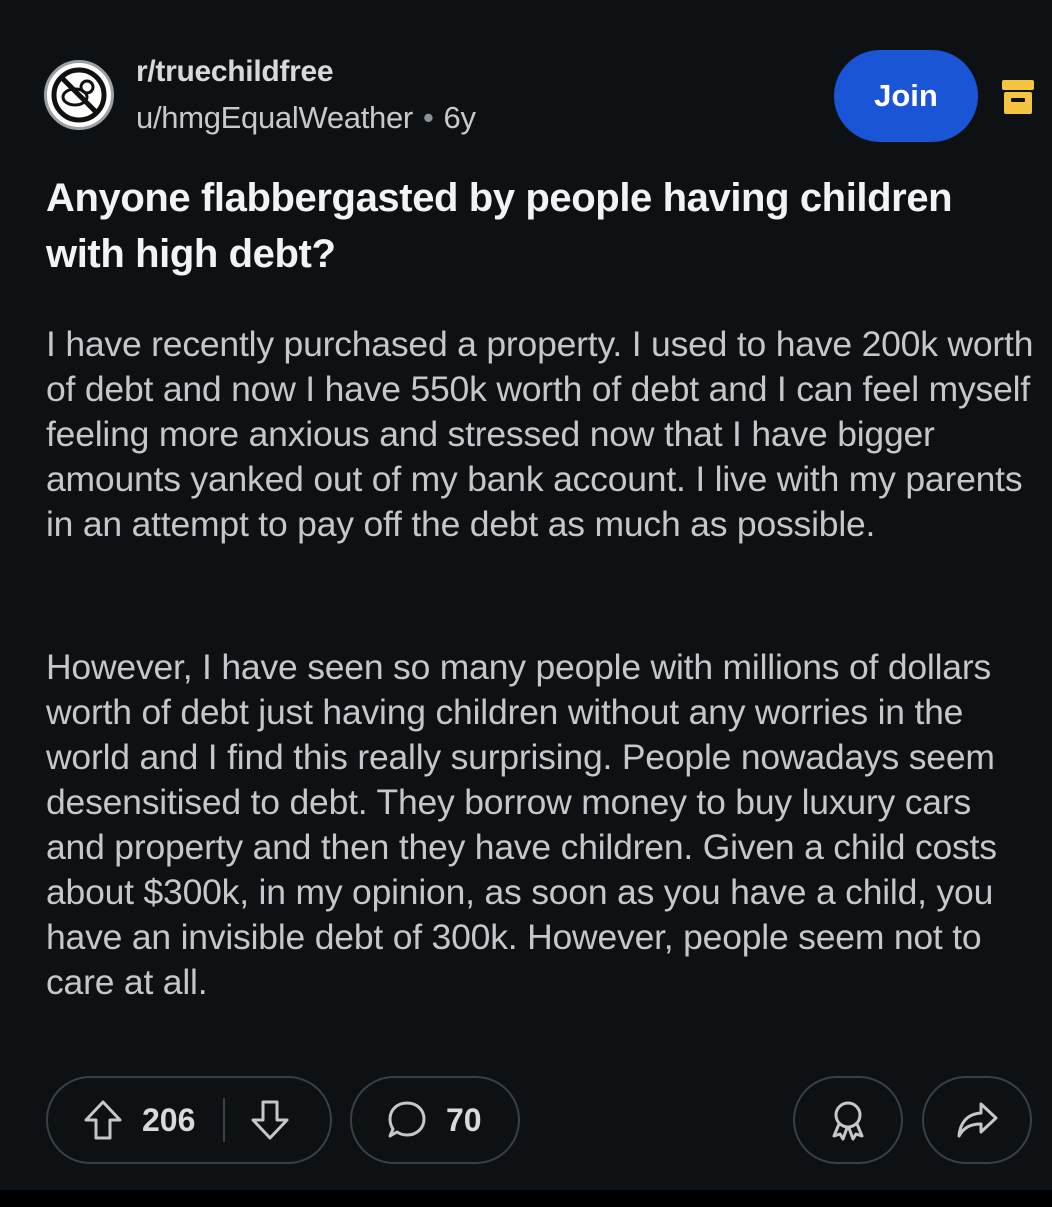 The image size is (1052, 1207). Describe the element at coordinates (435, 1120) in the screenshot. I see `comments-button: 70` at that location.